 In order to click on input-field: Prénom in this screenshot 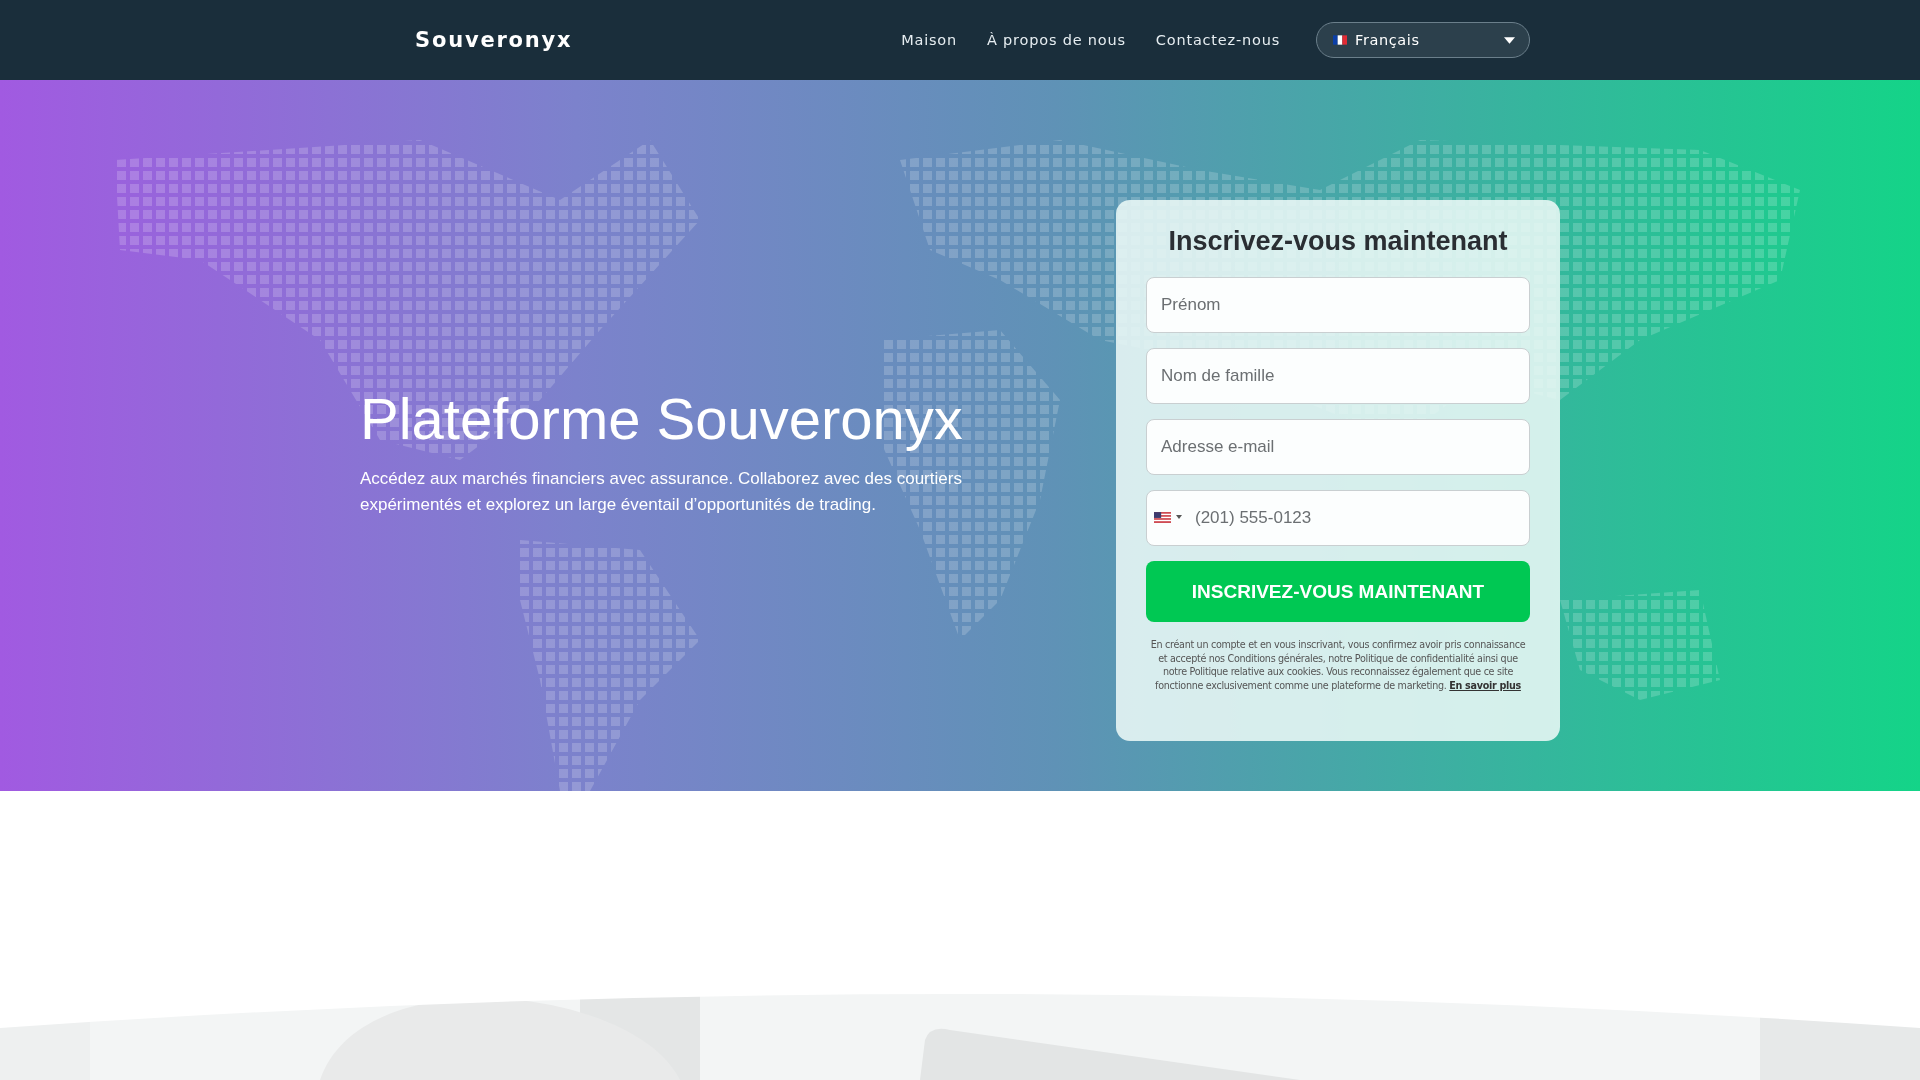, I will do `click(1338, 305)`.